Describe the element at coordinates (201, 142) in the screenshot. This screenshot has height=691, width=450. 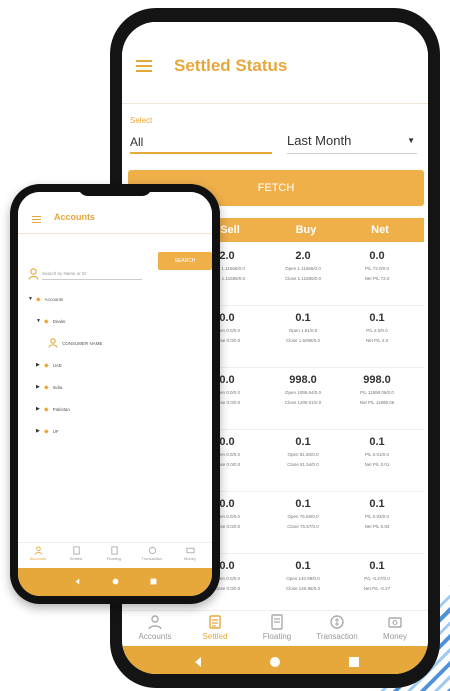
I see `account-select: All` at that location.